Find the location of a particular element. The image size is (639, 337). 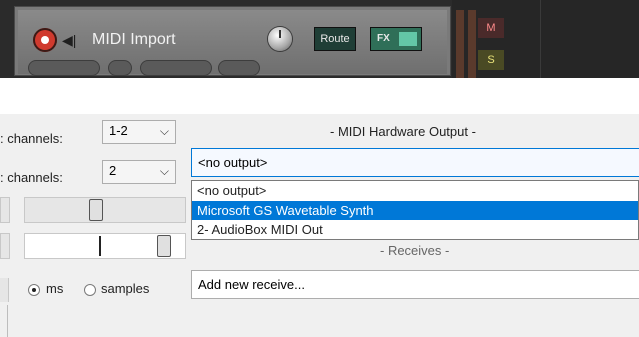

volume-fader-edge is located at coordinates (5, 210).